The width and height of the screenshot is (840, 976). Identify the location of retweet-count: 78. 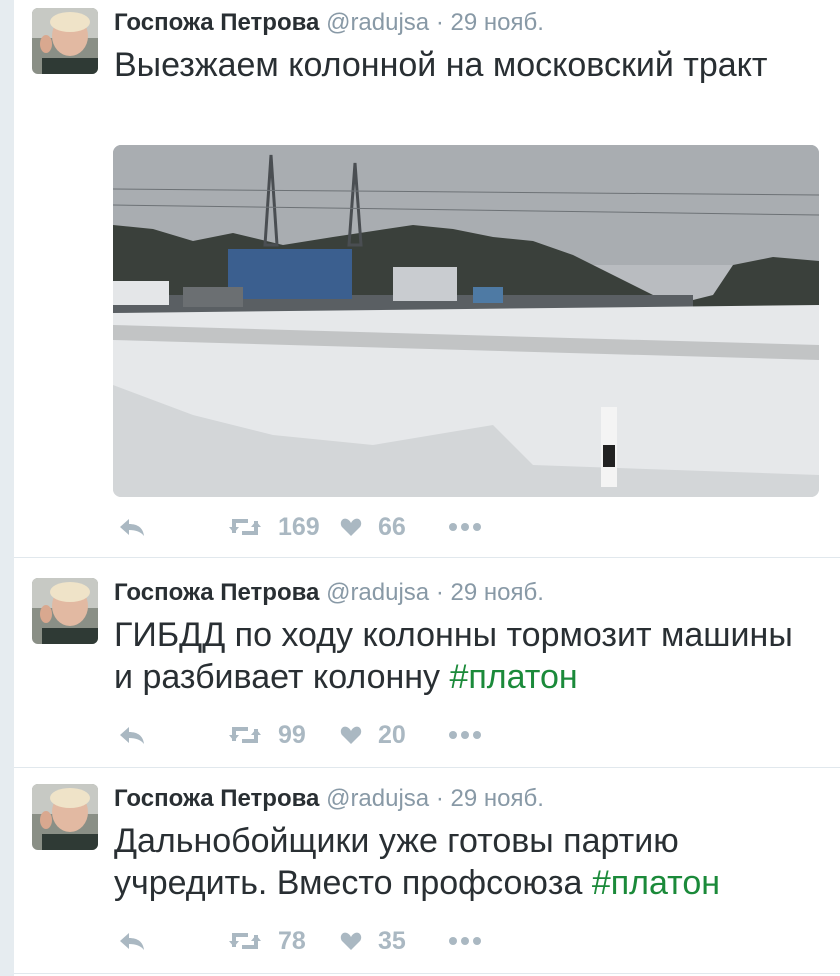
(292, 940).